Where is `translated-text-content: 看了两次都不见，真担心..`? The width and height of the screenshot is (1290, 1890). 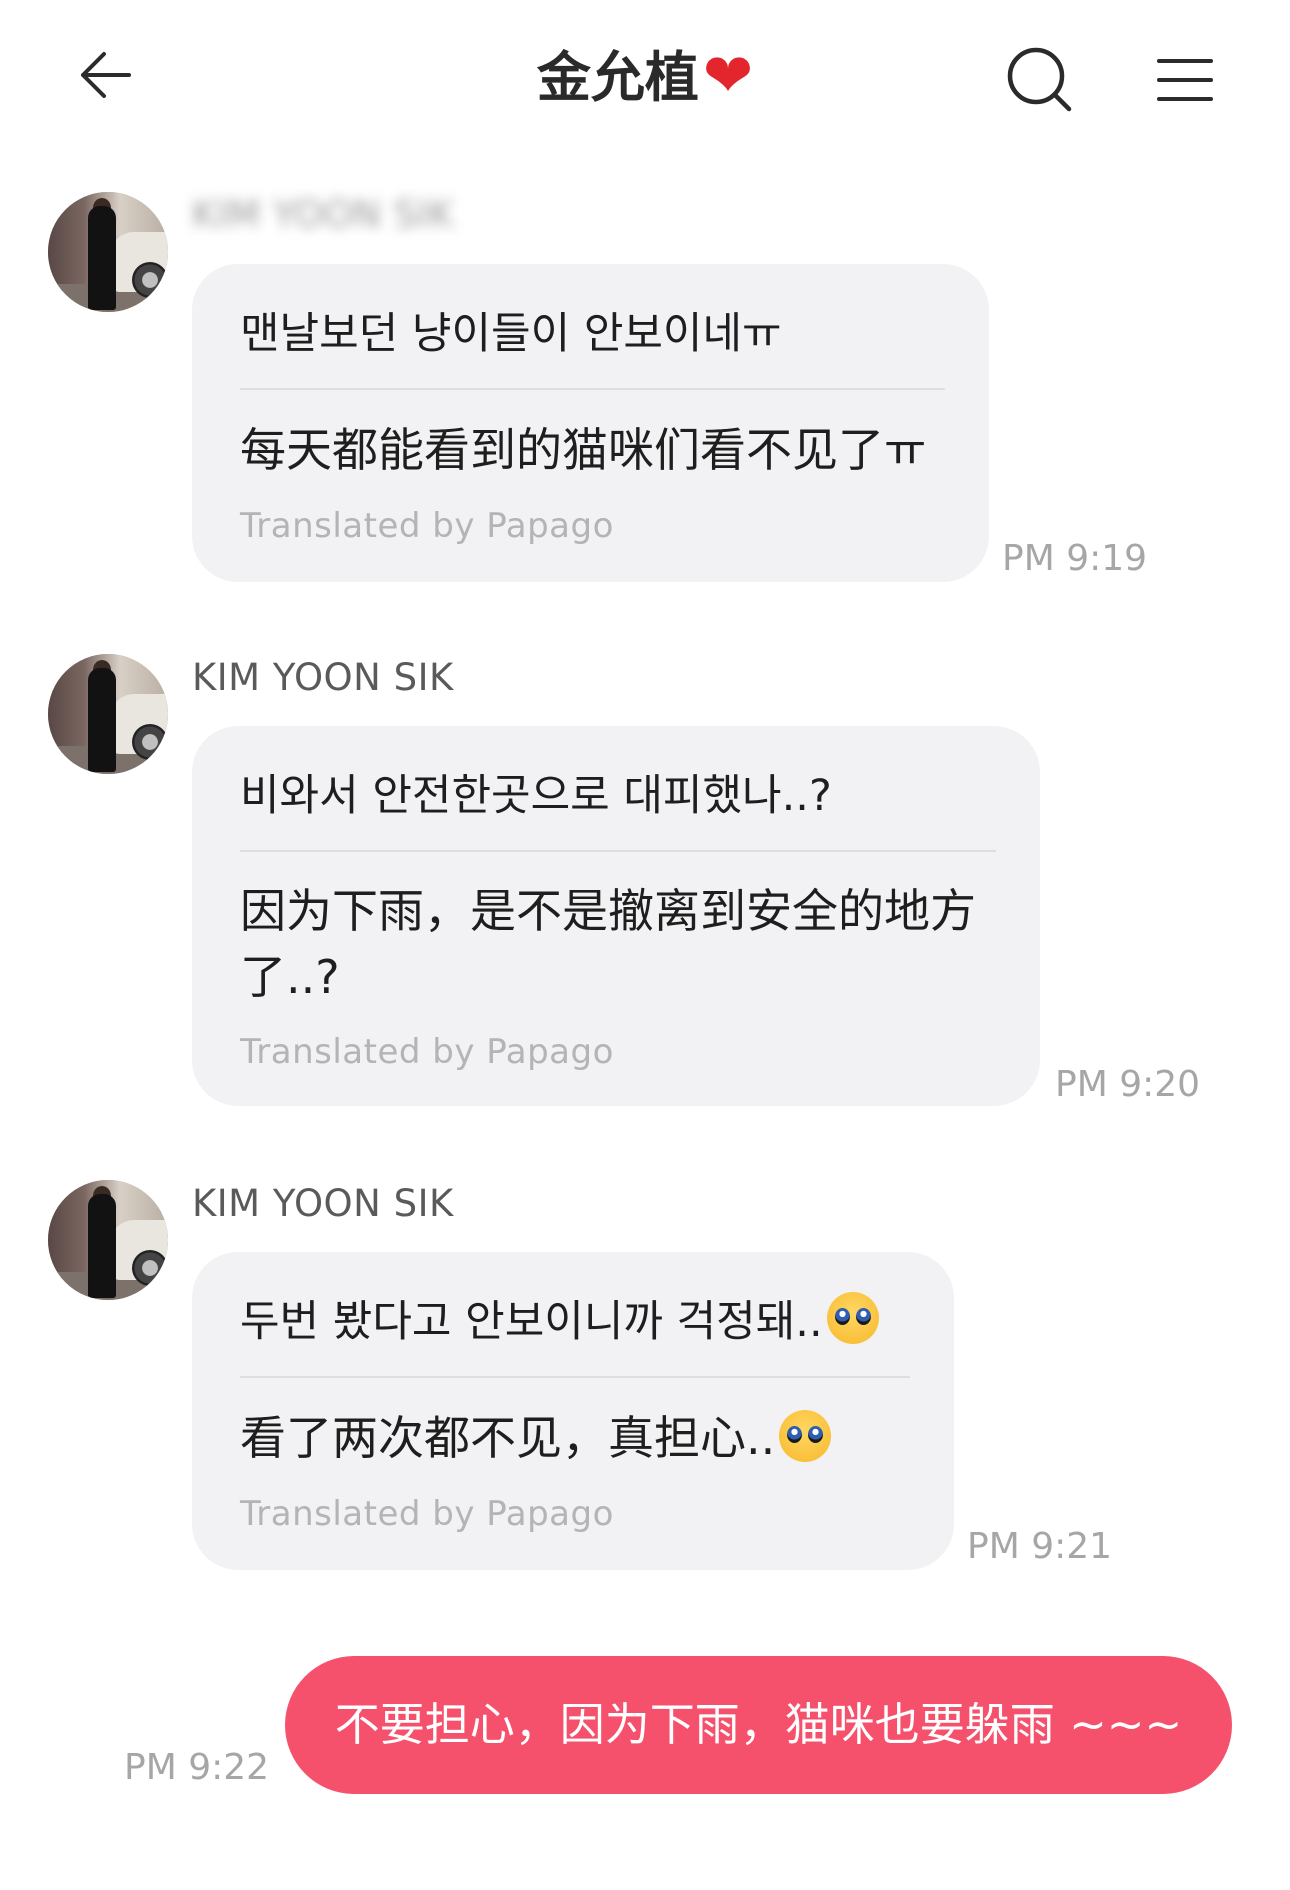 translated-text-content: 看了两次都不见，真担心.. is located at coordinates (508, 1438).